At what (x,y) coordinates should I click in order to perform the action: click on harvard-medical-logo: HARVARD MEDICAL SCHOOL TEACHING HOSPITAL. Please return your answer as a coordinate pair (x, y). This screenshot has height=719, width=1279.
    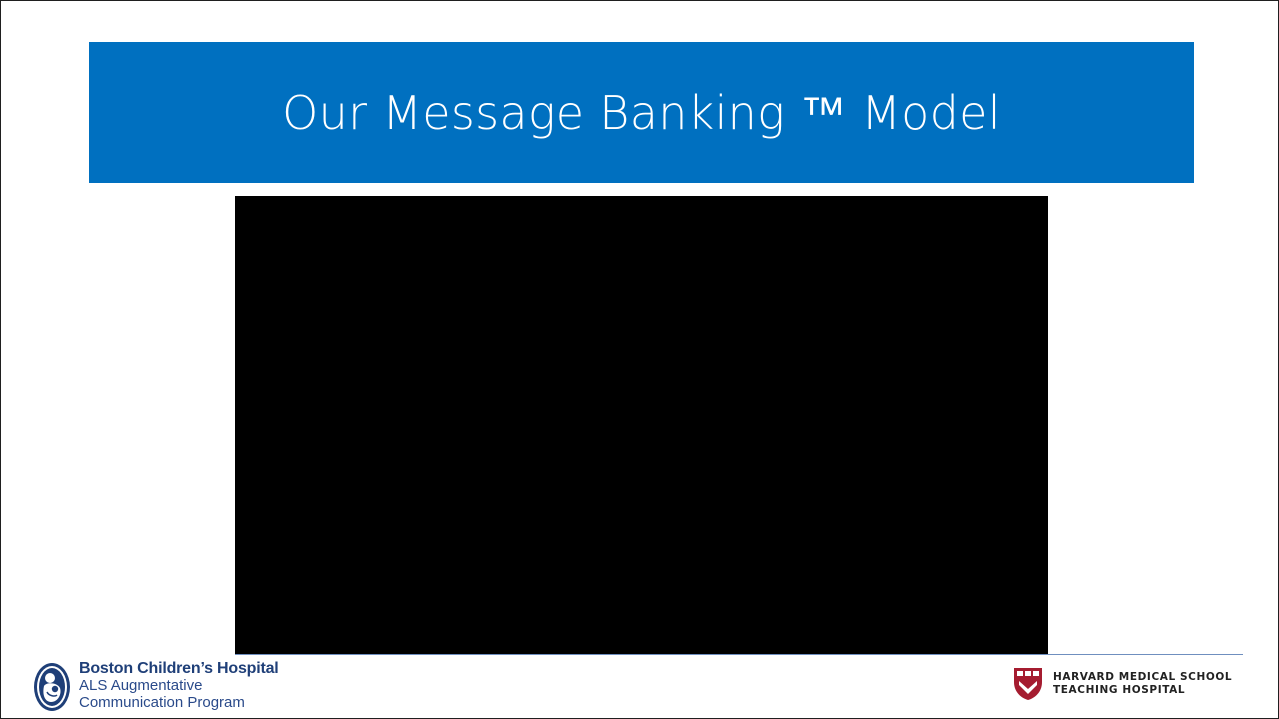
    Looking at the image, I should click on (1122, 684).